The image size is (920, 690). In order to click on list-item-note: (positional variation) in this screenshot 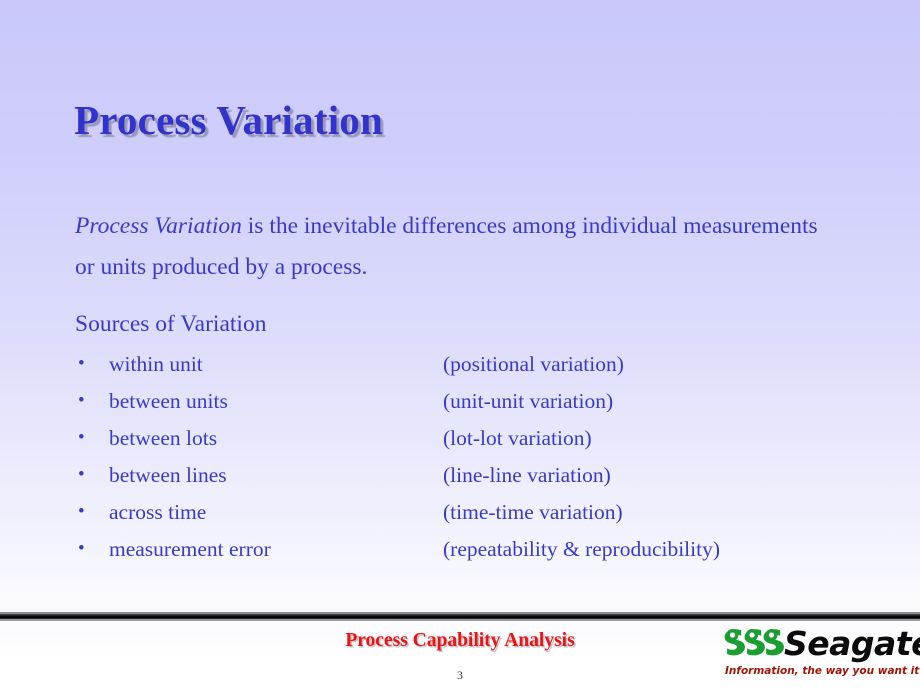, I will do `click(533, 364)`.